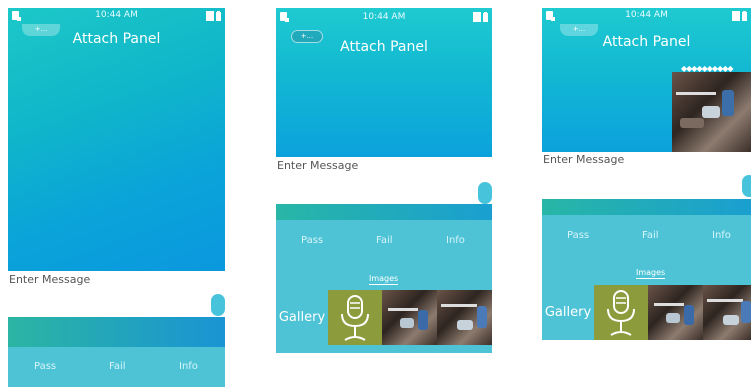 The image size is (751, 387). Describe the element at coordinates (711, 112) in the screenshot. I see `attached-image-preview` at that location.